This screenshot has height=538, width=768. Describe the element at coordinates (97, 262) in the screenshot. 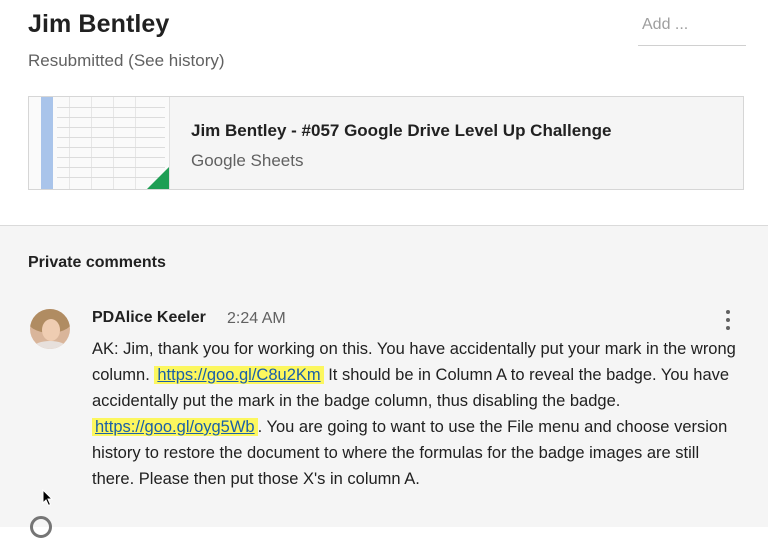

I see `private-comments-title: Private comments` at that location.